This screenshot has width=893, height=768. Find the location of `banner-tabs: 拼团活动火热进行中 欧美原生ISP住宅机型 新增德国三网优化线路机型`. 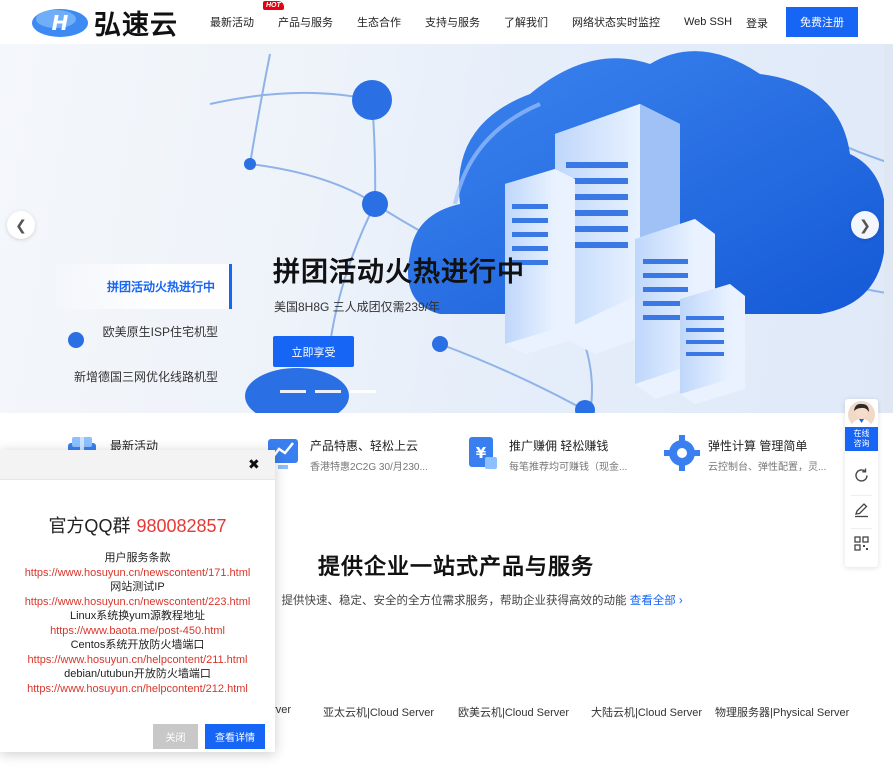

banner-tabs: 拼团活动火热进行中 欧美原生ISP住宅机型 新增德国三网优化线路机型 is located at coordinates (141, 331).